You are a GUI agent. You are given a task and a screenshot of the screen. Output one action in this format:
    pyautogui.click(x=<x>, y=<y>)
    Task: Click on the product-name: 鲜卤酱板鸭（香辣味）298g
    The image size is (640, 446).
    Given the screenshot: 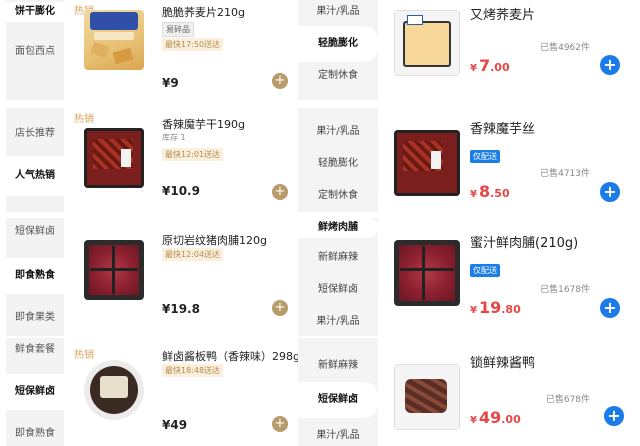 What is the action you would take?
    pyautogui.click(x=231, y=356)
    